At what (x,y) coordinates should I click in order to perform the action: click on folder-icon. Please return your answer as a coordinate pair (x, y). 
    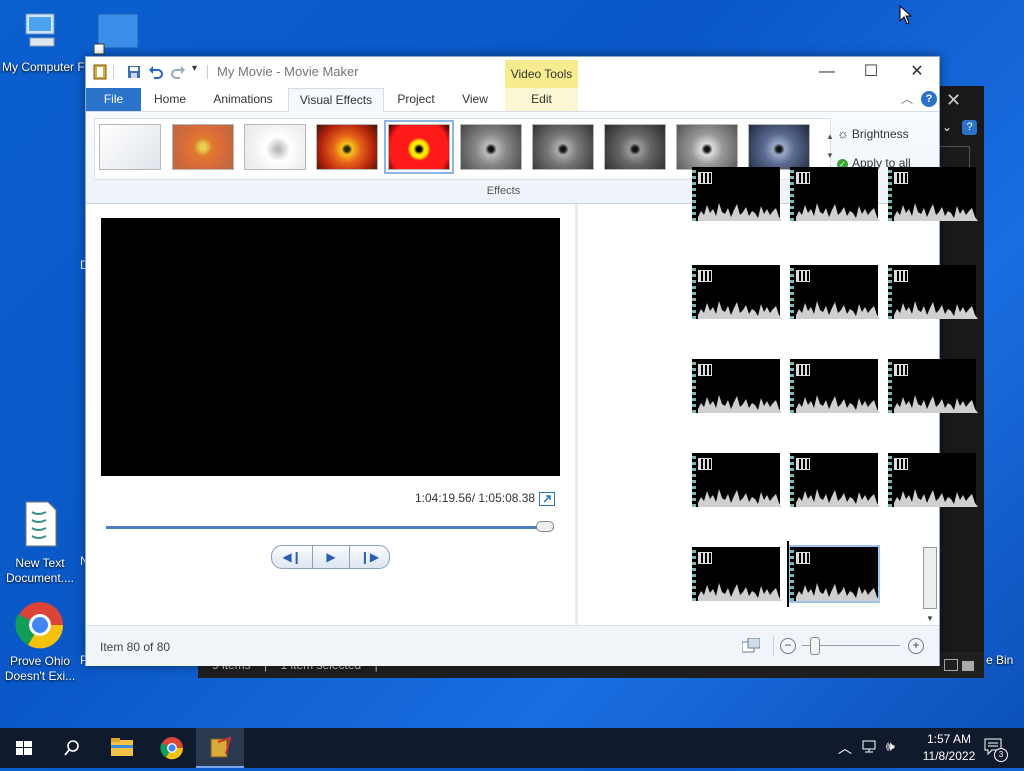
    Looking at the image, I should click on (122, 747).